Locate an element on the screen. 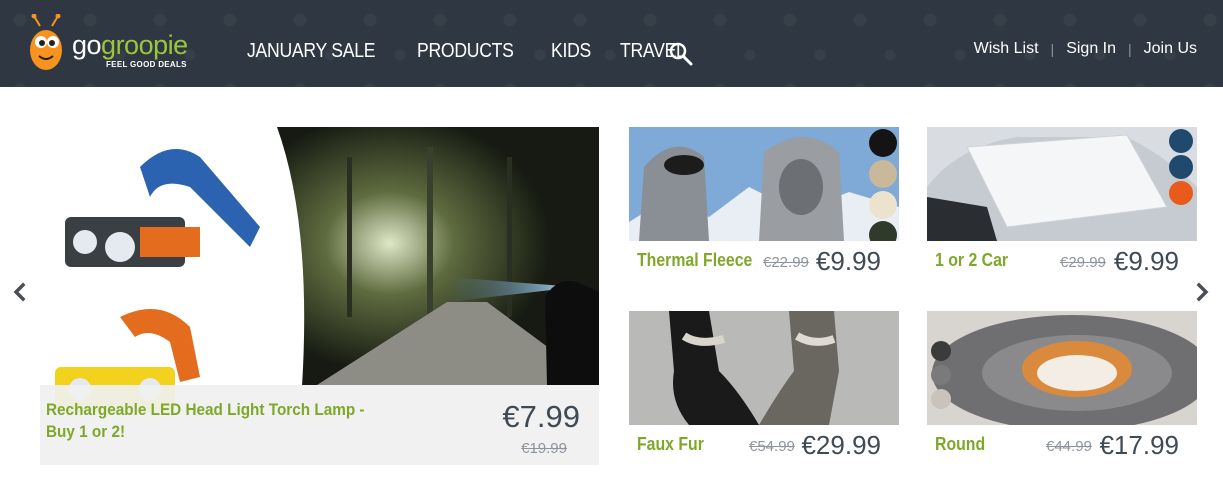 This screenshot has width=1223, height=483. joinus-link: Join Us is located at coordinates (1170, 49).